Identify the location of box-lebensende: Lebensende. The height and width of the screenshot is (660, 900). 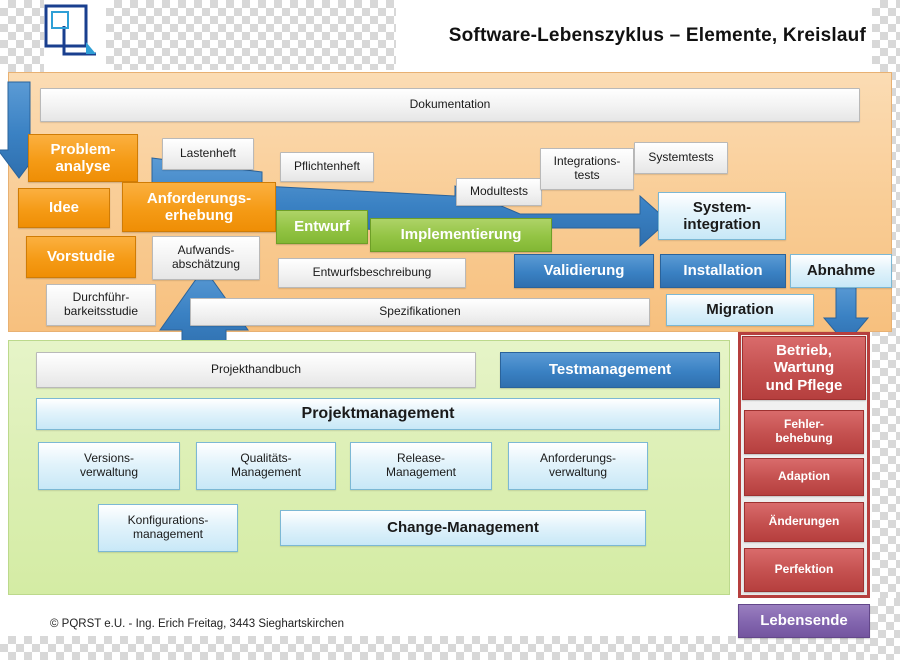
(804, 621).